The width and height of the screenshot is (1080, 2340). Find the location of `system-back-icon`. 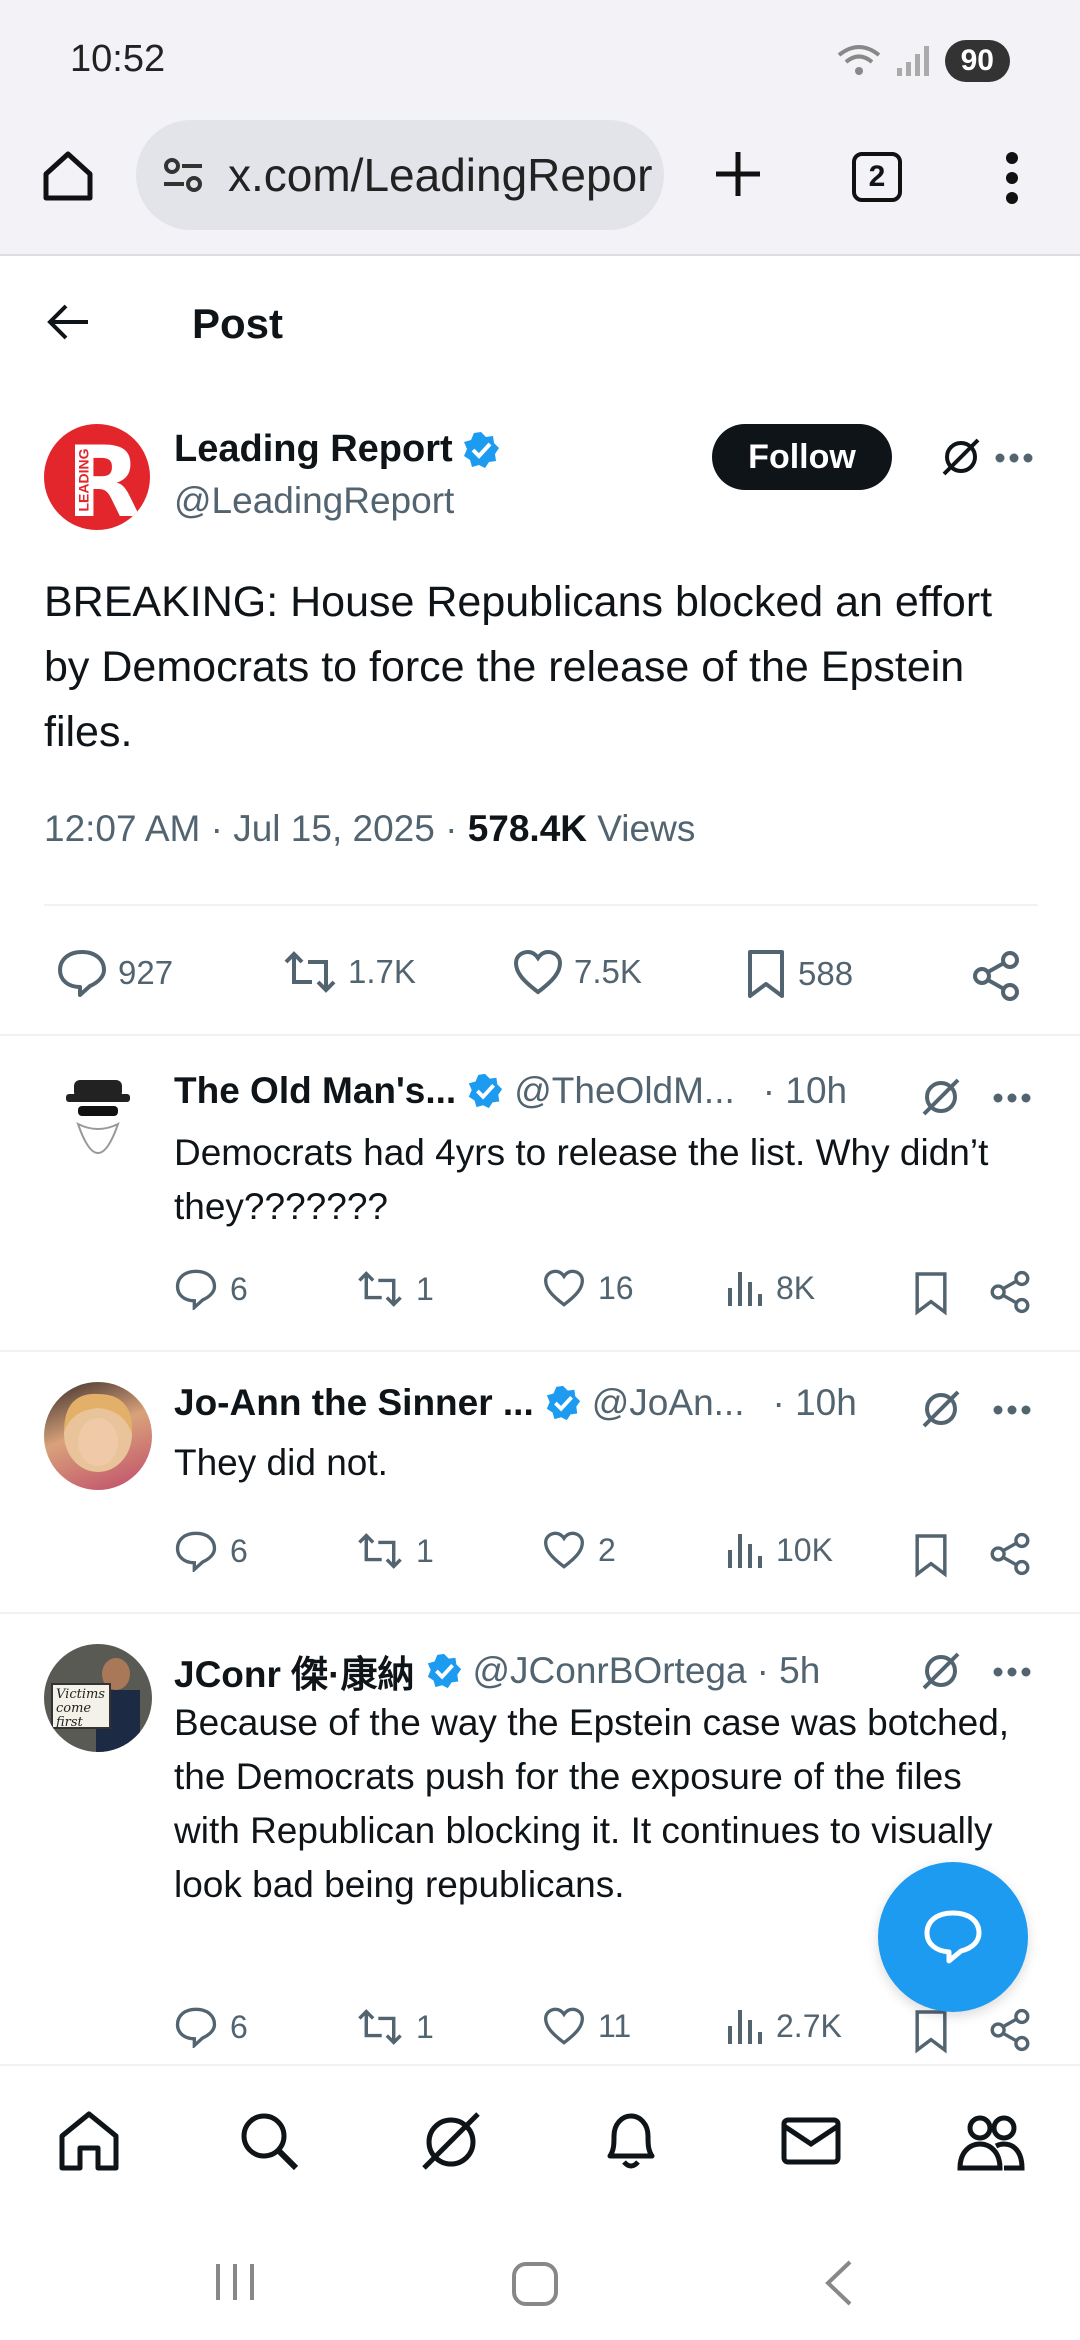

system-back-icon is located at coordinates (838, 2283).